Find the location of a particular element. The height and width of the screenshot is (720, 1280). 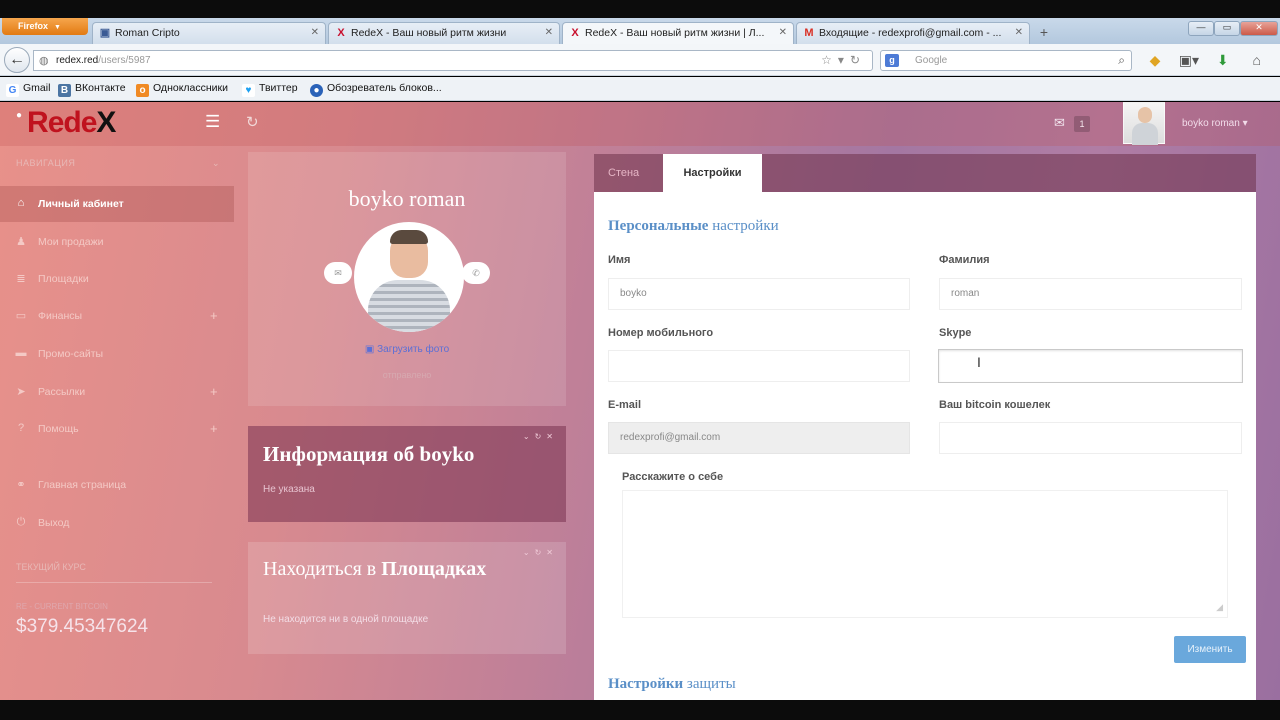

bookmark-twitter: ♥ Твиттер is located at coordinates (270, 89).